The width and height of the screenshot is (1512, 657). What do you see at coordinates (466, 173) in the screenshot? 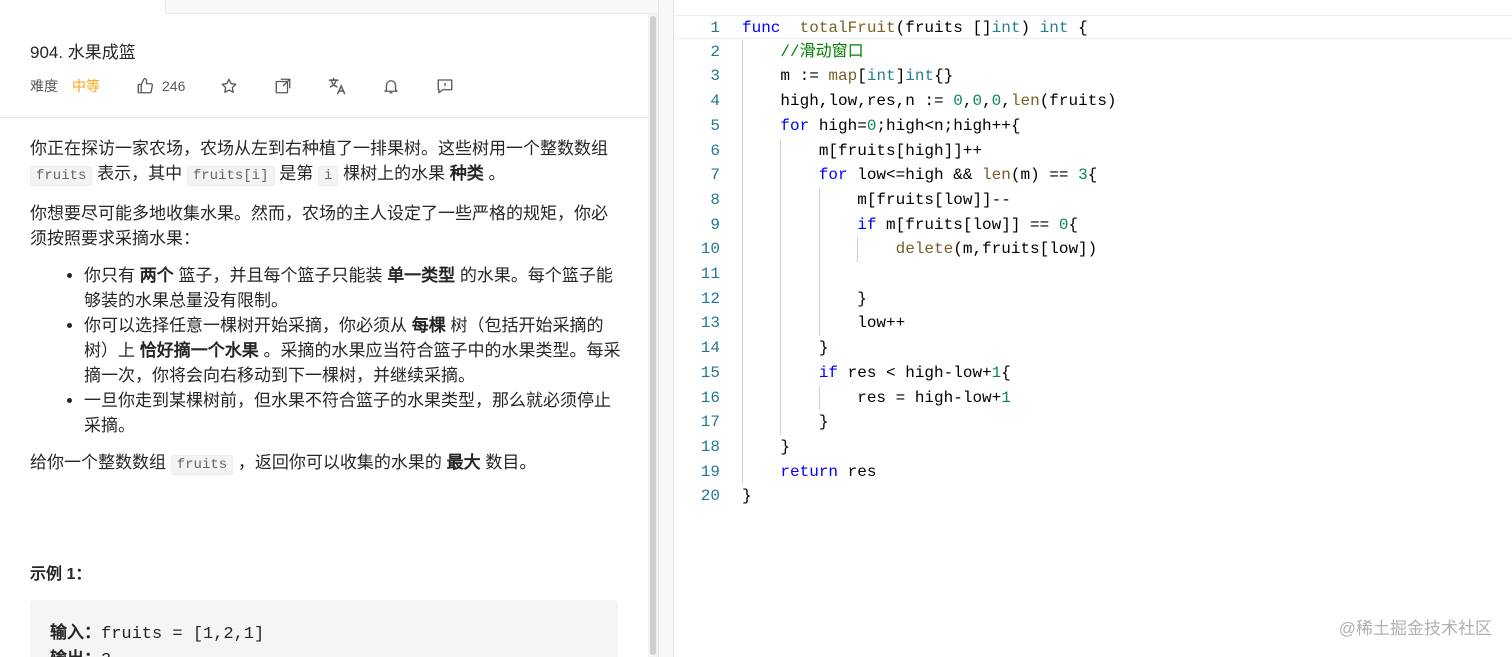
I see `emphasis-text: 种类` at bounding box center [466, 173].